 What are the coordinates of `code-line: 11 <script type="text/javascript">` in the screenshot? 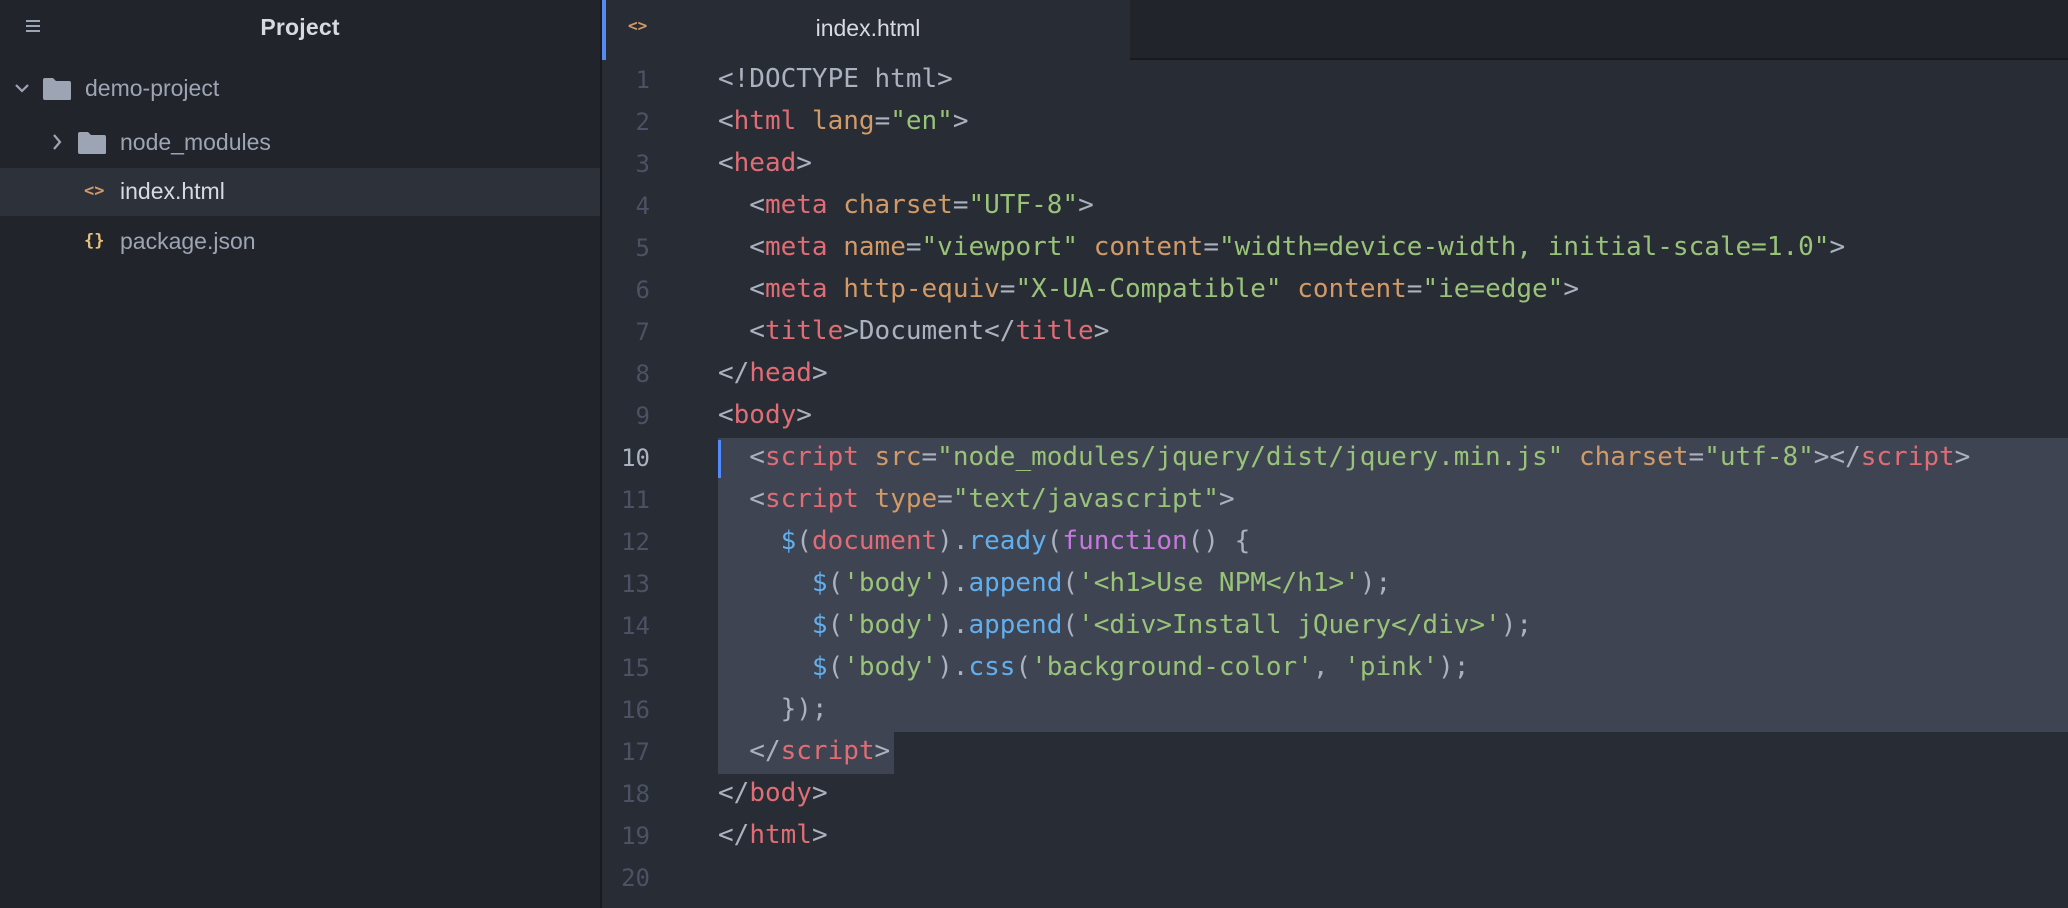 It's located at (1335, 501).